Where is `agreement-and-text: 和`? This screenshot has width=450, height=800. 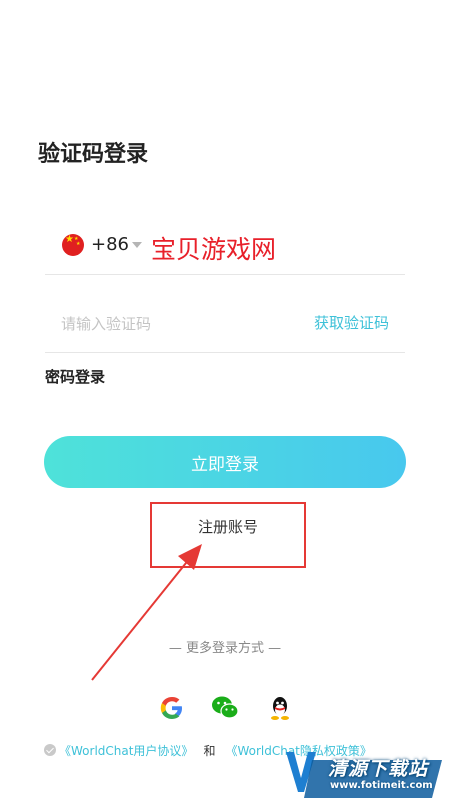 agreement-and-text: 和 is located at coordinates (209, 751).